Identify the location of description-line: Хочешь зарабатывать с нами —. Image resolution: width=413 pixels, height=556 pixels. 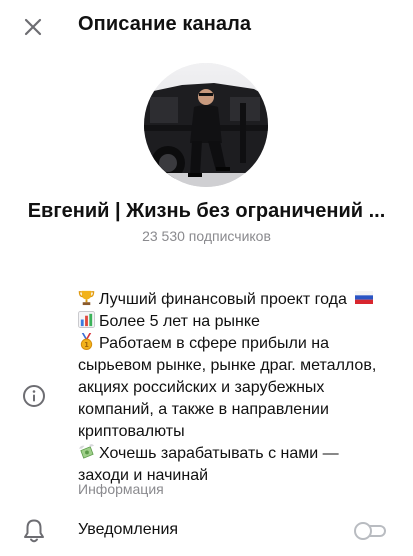
(238, 454).